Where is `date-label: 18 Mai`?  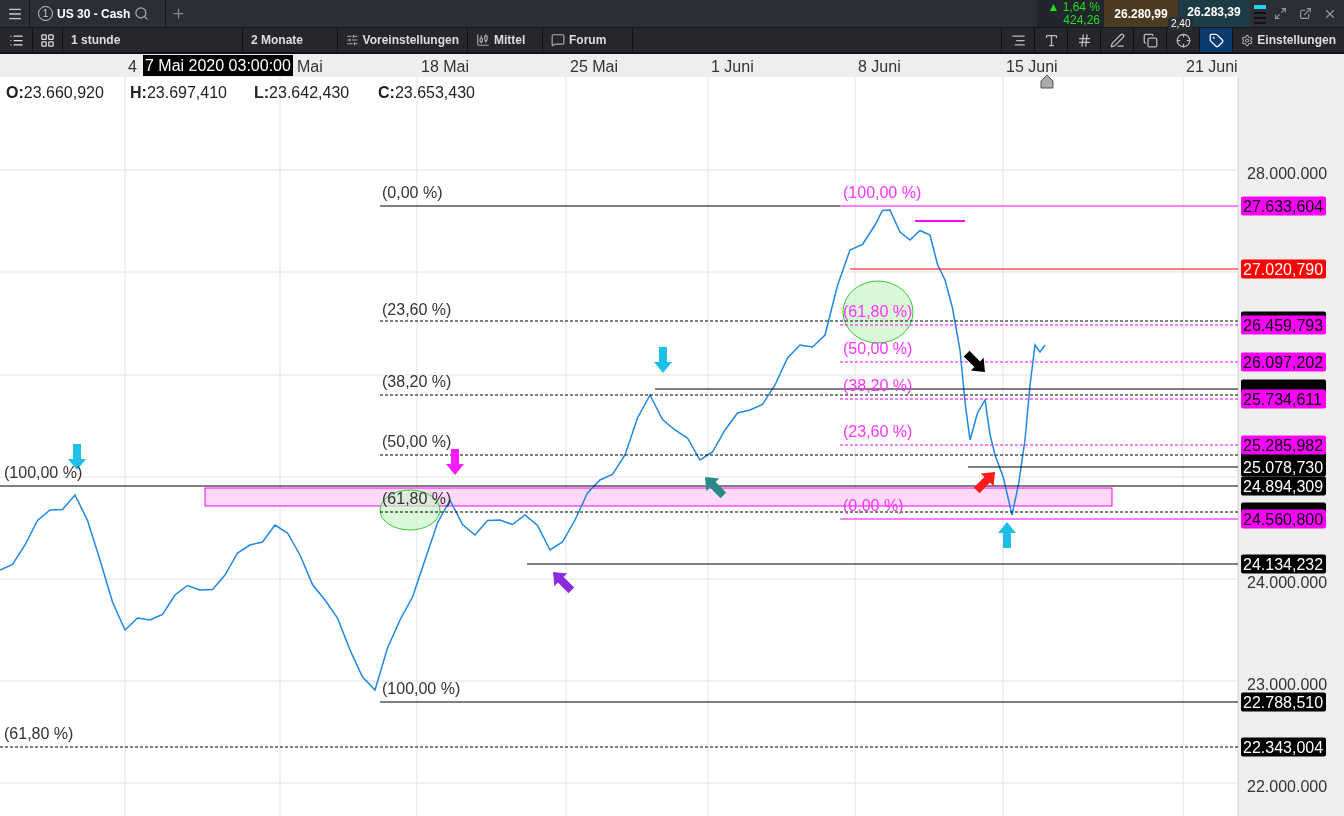 date-label: 18 Mai is located at coordinates (445, 66).